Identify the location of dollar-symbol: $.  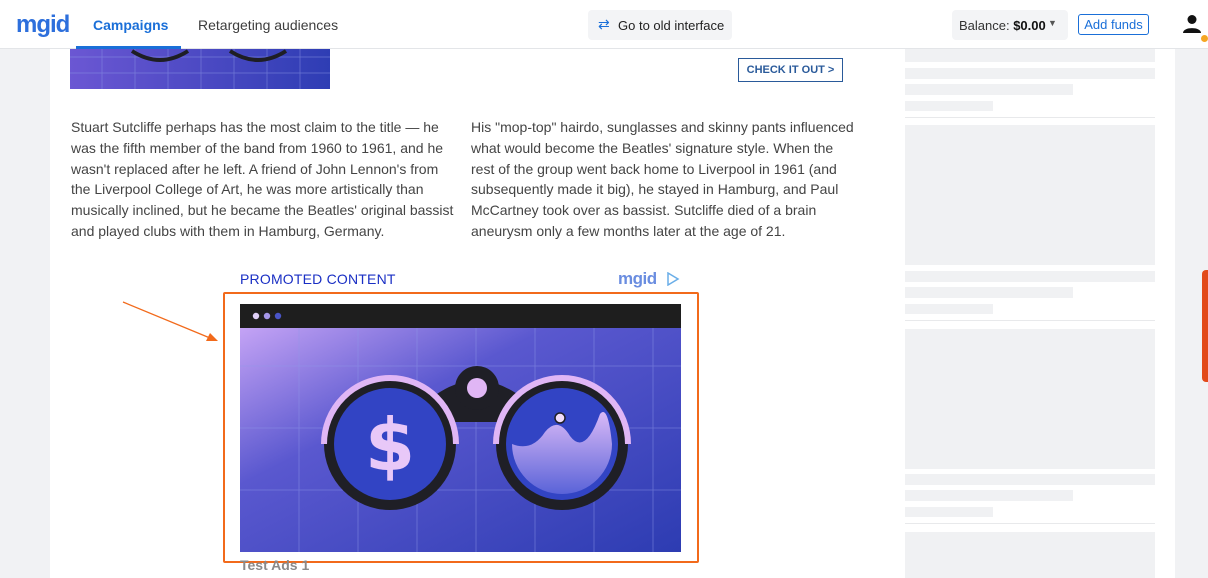
(390, 445).